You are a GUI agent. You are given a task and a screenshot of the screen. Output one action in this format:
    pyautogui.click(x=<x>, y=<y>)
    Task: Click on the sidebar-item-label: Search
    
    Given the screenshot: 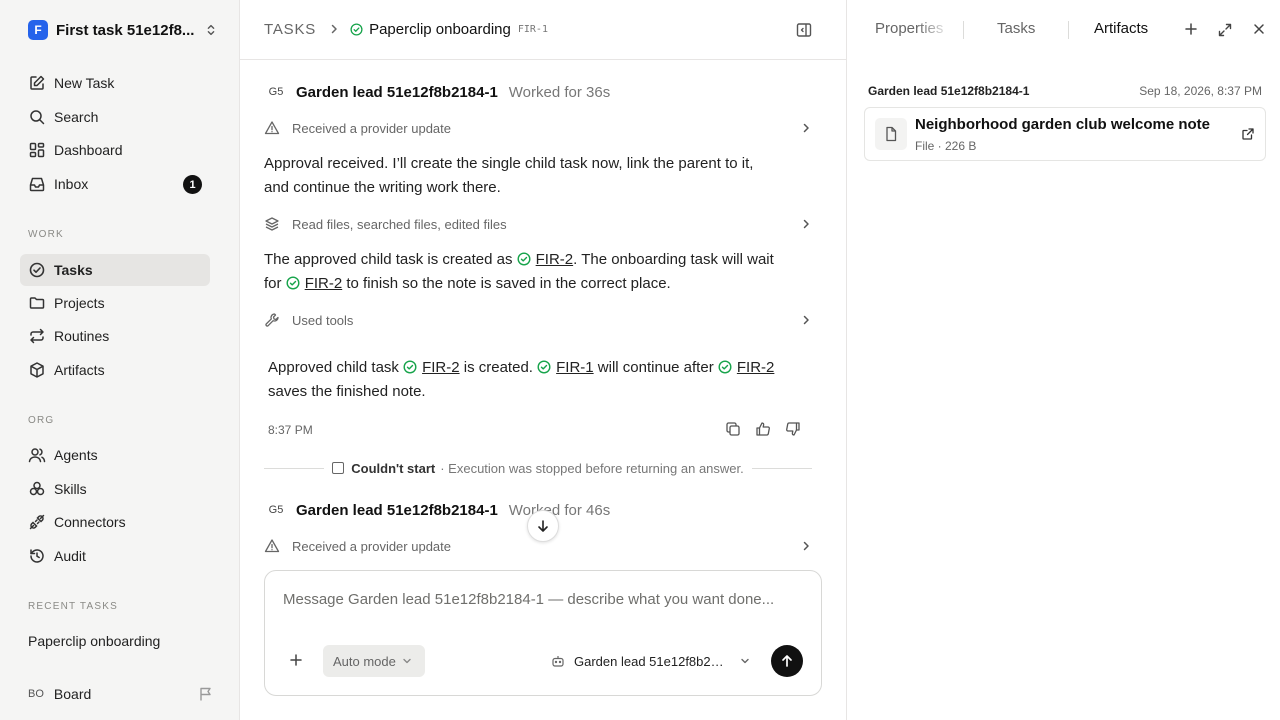 What is the action you would take?
    pyautogui.click(x=76, y=117)
    